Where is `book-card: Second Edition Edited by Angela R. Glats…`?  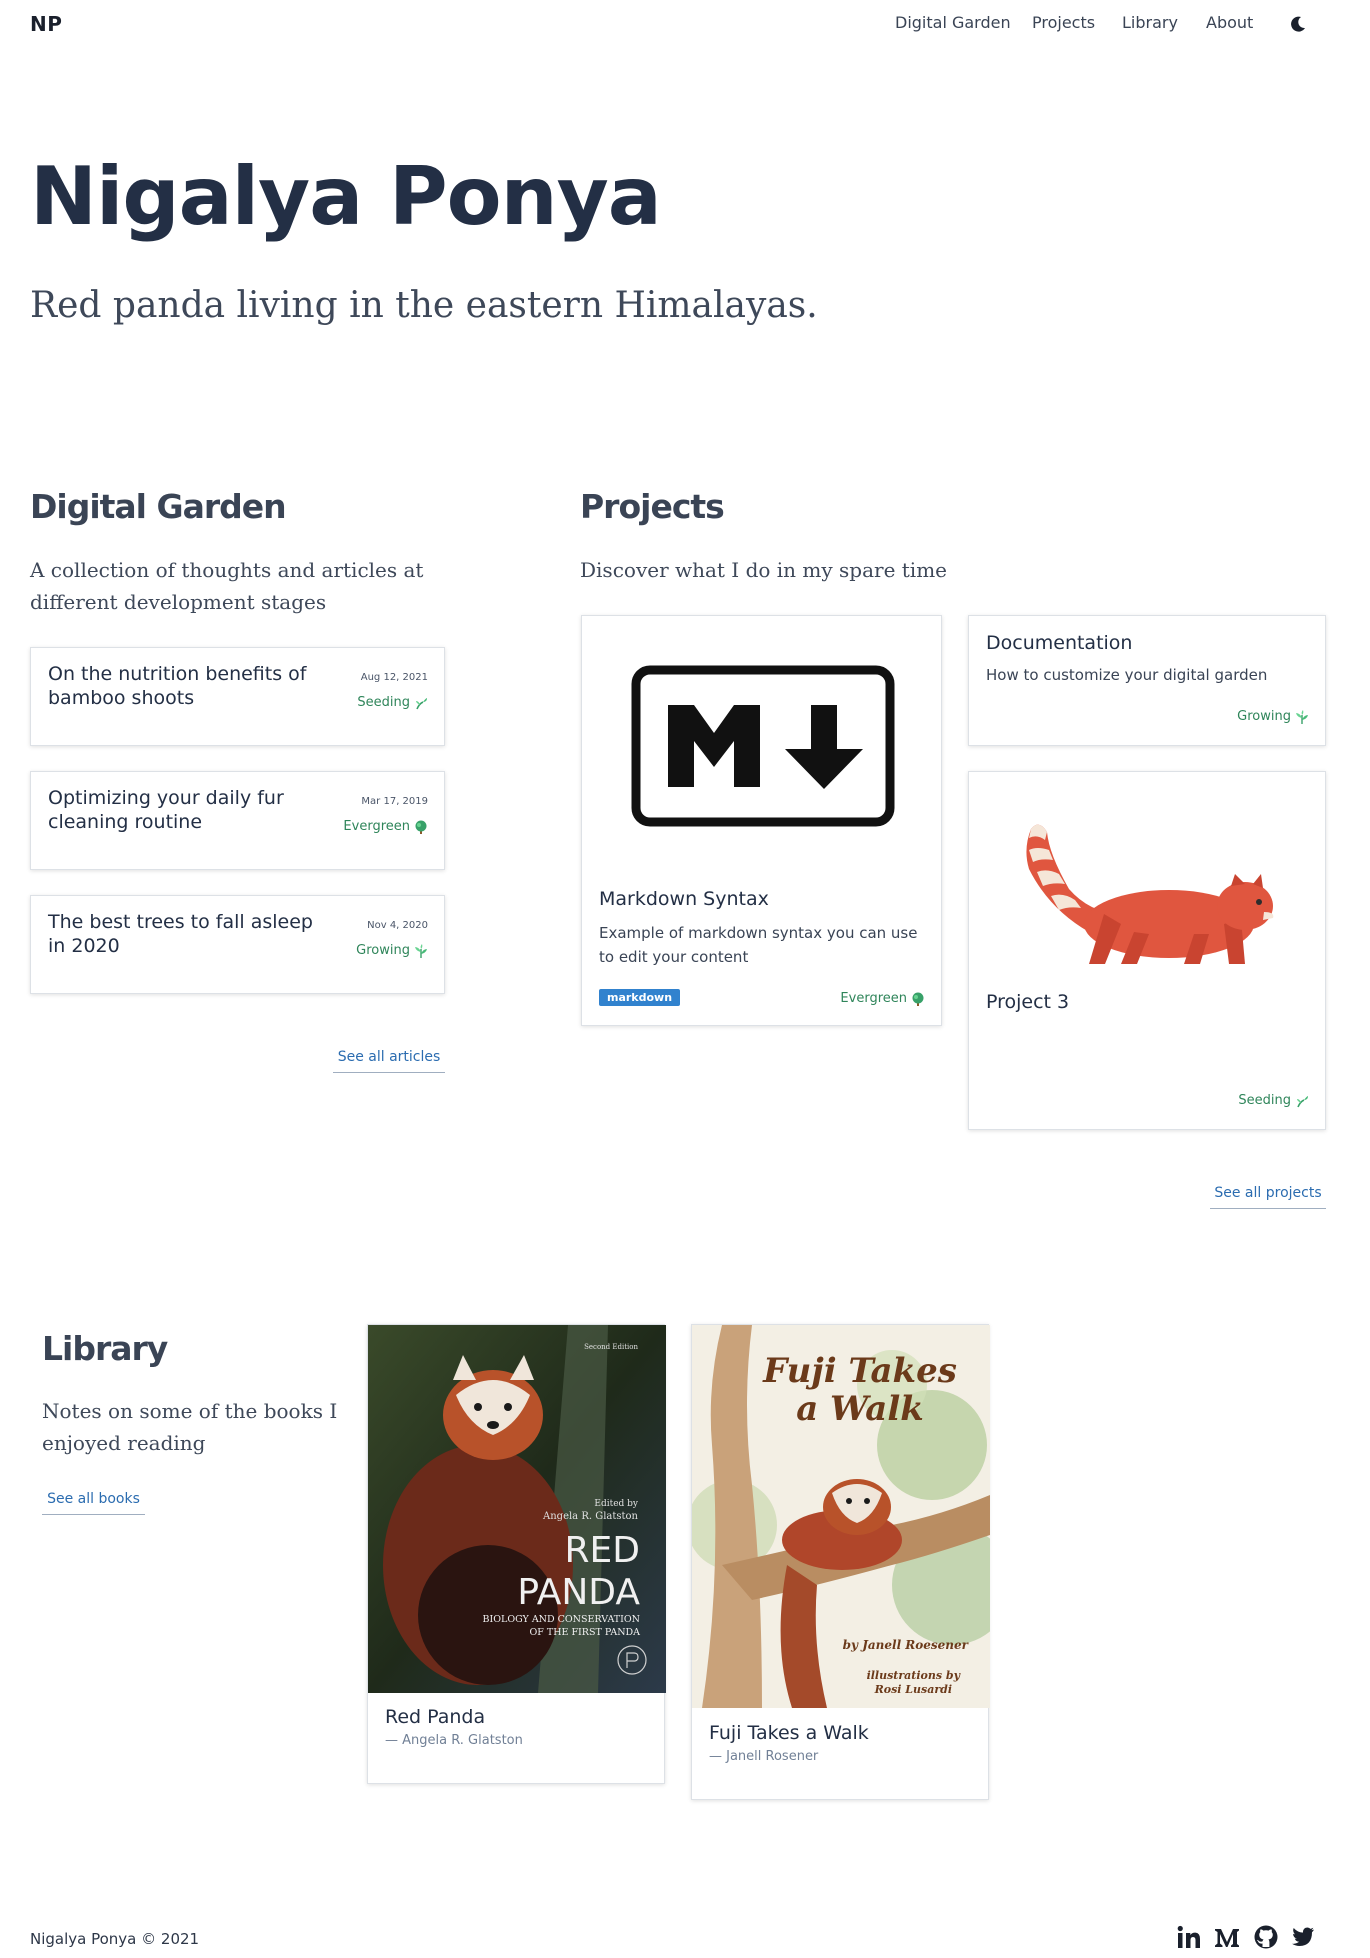 book-card: Second Edition Edited by Angela R. Glats… is located at coordinates (516, 1554).